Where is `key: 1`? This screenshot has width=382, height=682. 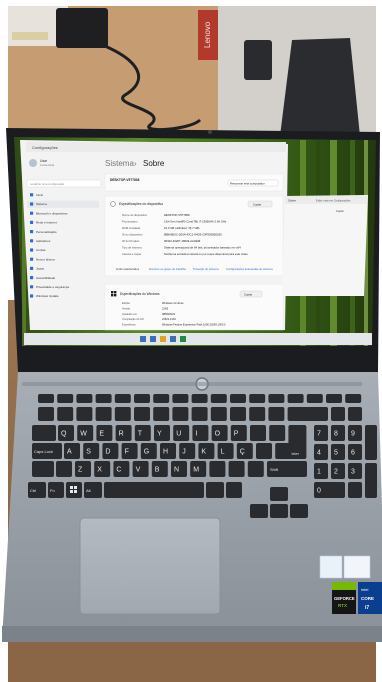
key: 1 is located at coordinates (321, 471).